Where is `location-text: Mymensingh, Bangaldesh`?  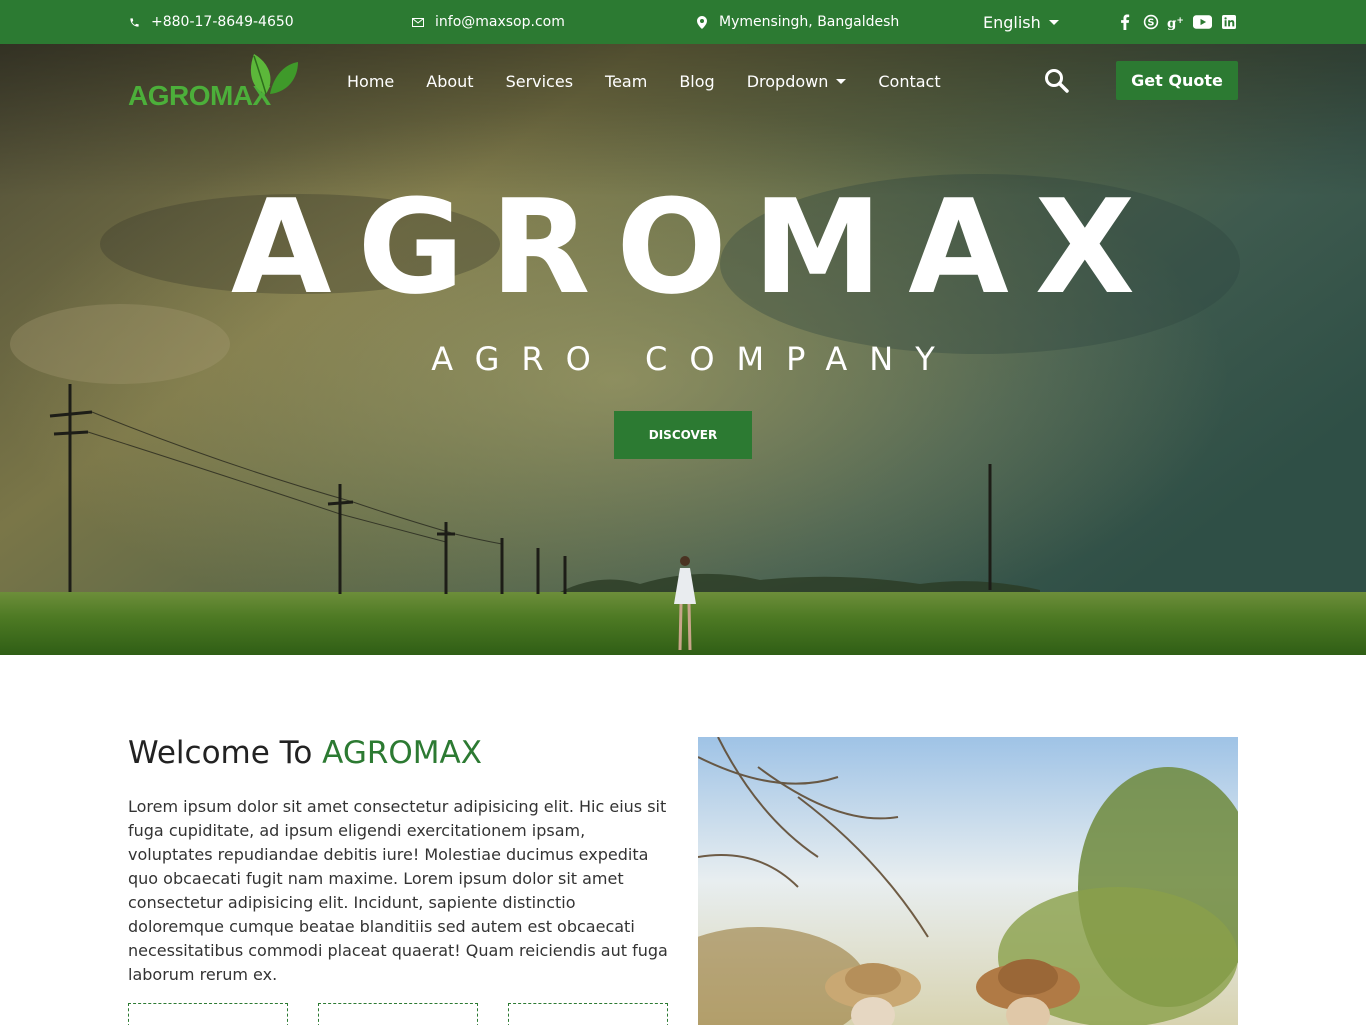 location-text: Mymensingh, Bangaldesh is located at coordinates (809, 22).